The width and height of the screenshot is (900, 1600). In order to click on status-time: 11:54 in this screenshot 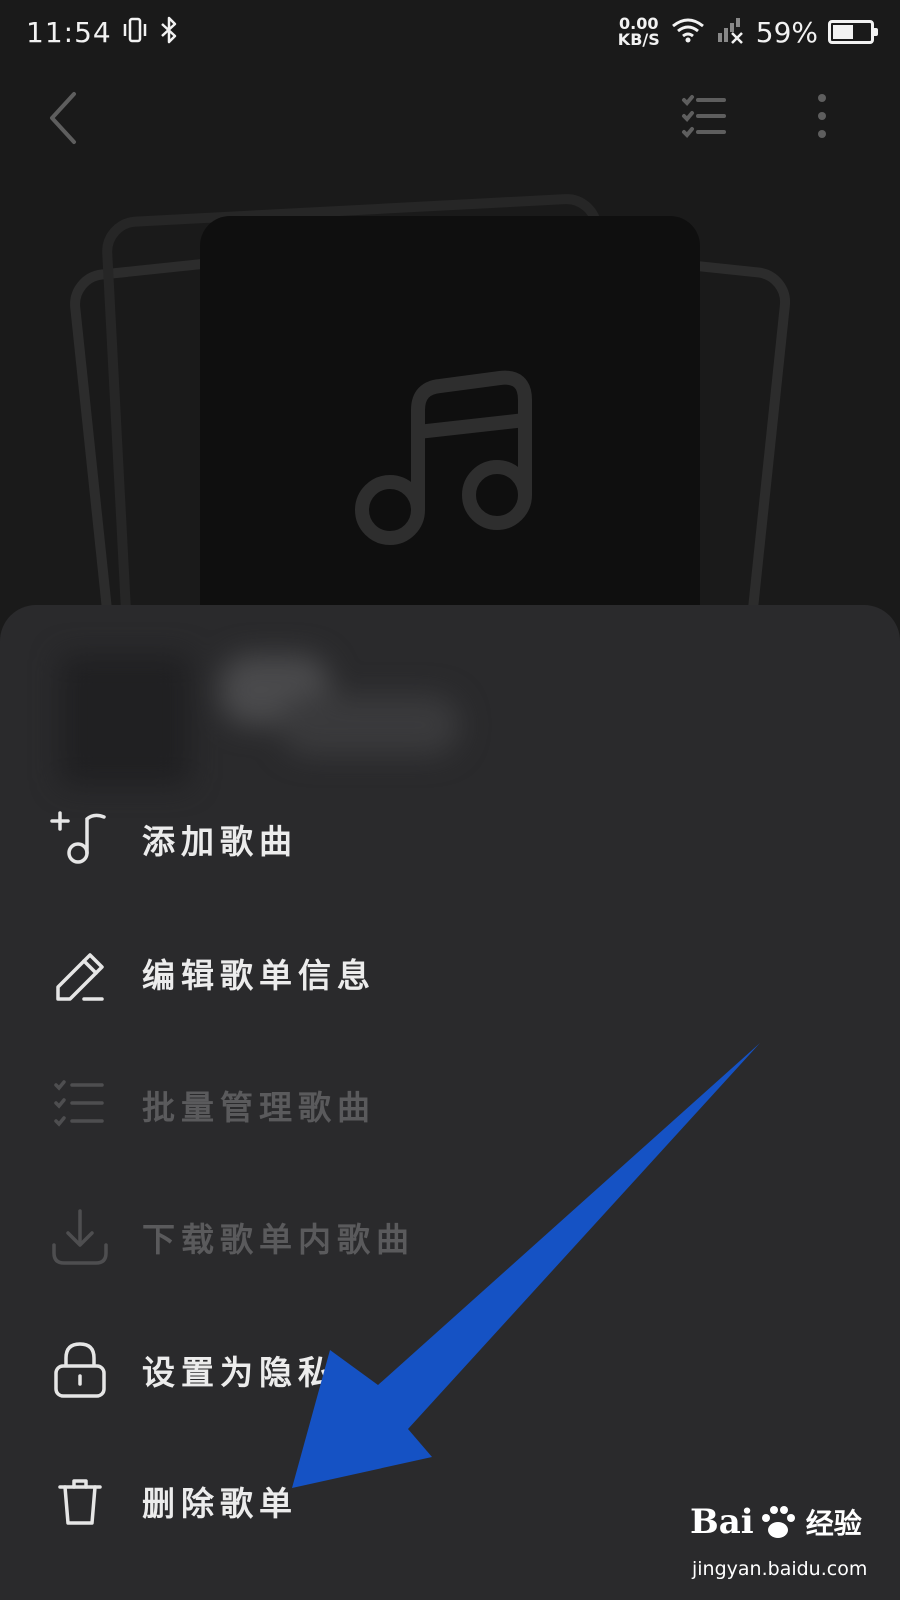, I will do `click(69, 32)`.